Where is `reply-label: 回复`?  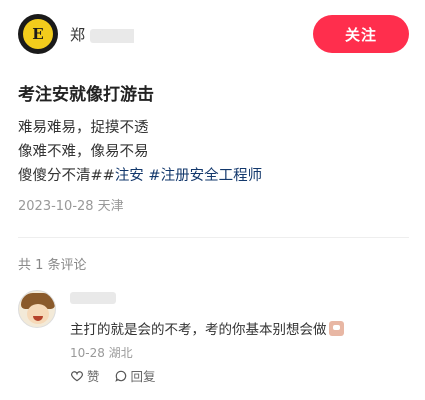
reply-label: 回复 is located at coordinates (143, 376).